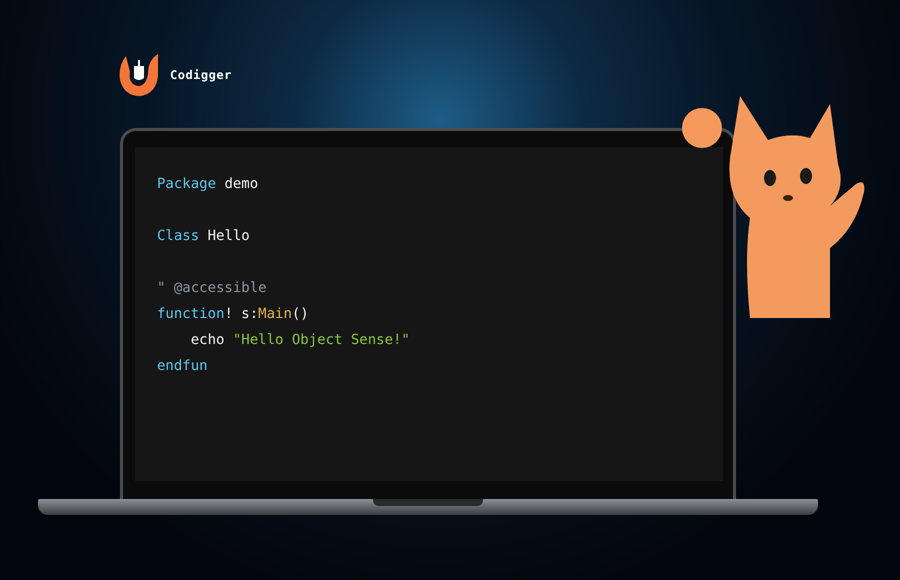 This screenshot has width=900, height=580. I want to click on code-line: " @accessible, so click(212, 288).